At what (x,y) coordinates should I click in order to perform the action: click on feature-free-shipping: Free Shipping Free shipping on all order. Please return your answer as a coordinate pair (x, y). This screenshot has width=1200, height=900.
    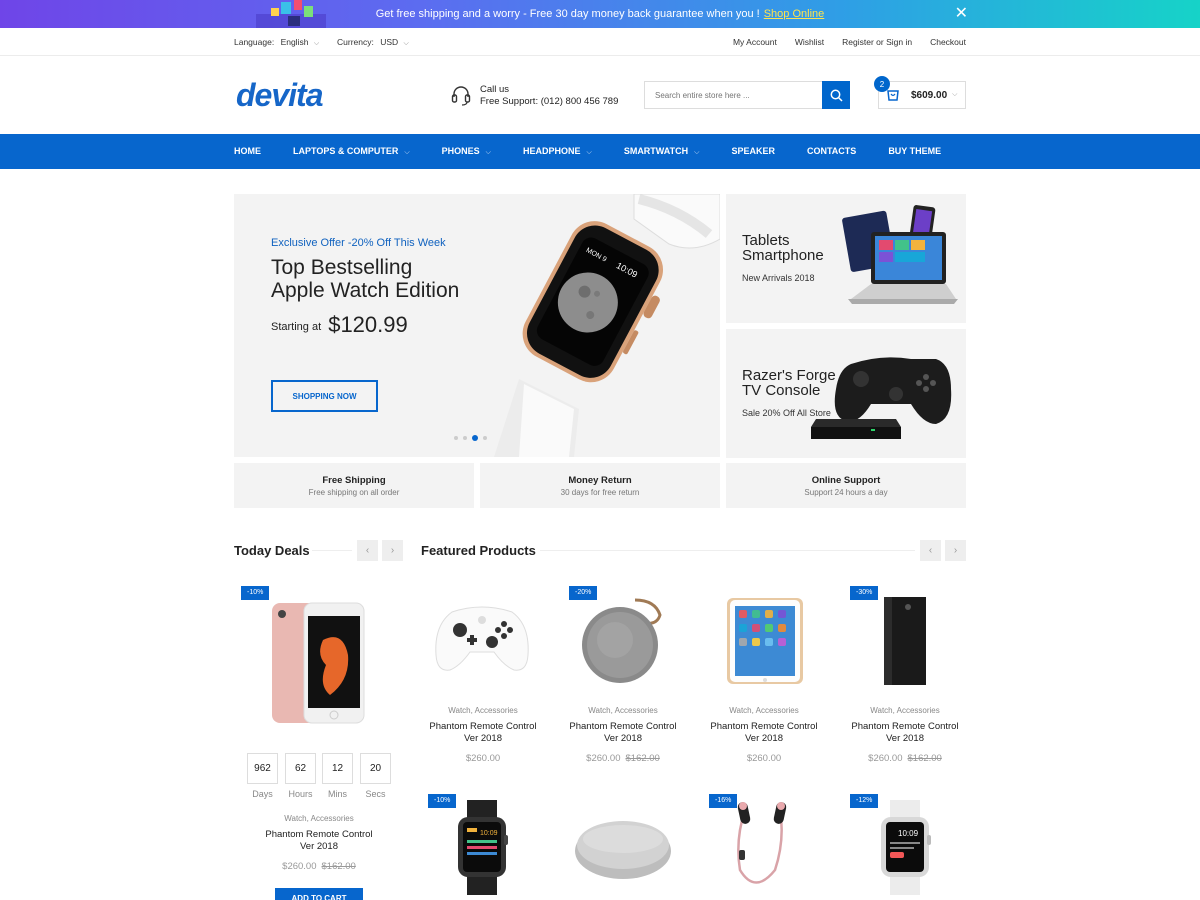
    Looking at the image, I should click on (354, 485).